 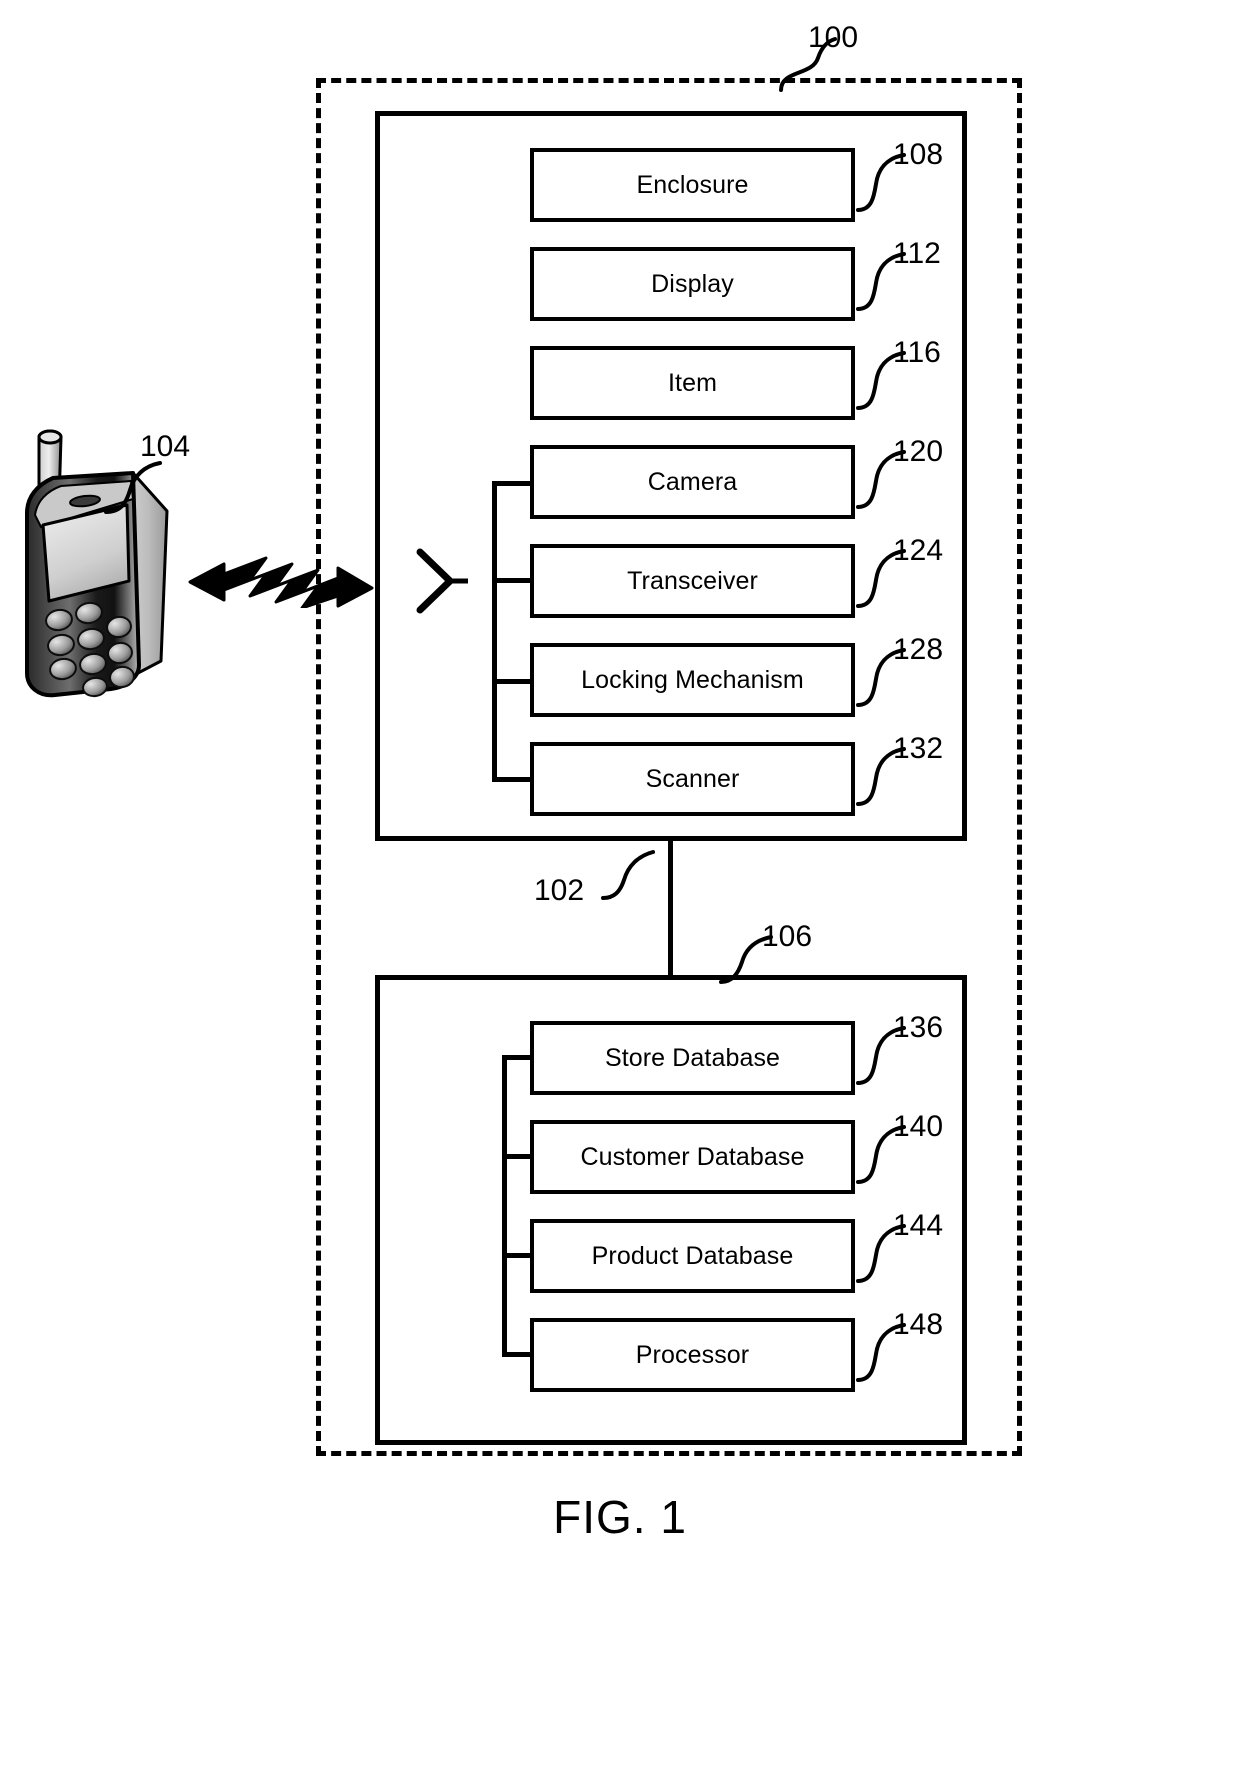 I want to click on component-label-item: Item, so click(x=692, y=382).